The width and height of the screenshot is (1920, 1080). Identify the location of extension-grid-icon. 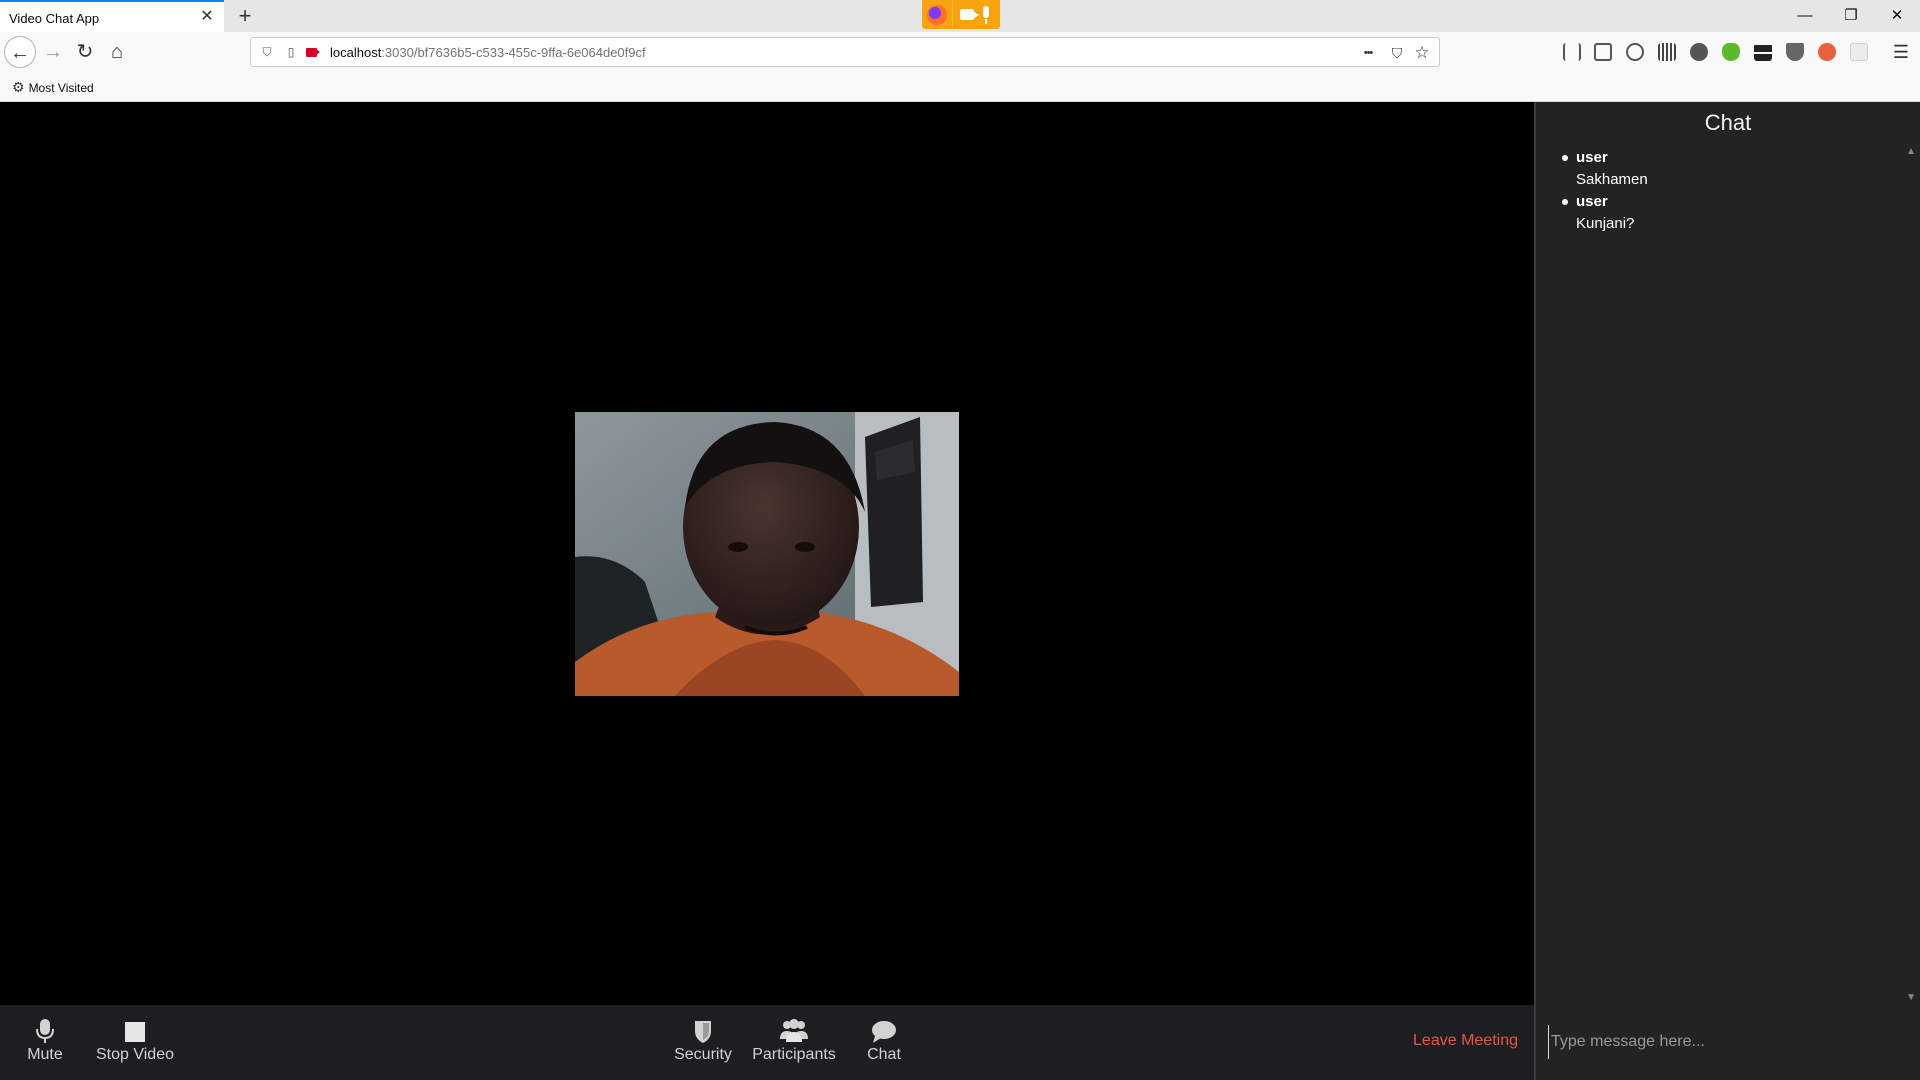
(1763, 52).